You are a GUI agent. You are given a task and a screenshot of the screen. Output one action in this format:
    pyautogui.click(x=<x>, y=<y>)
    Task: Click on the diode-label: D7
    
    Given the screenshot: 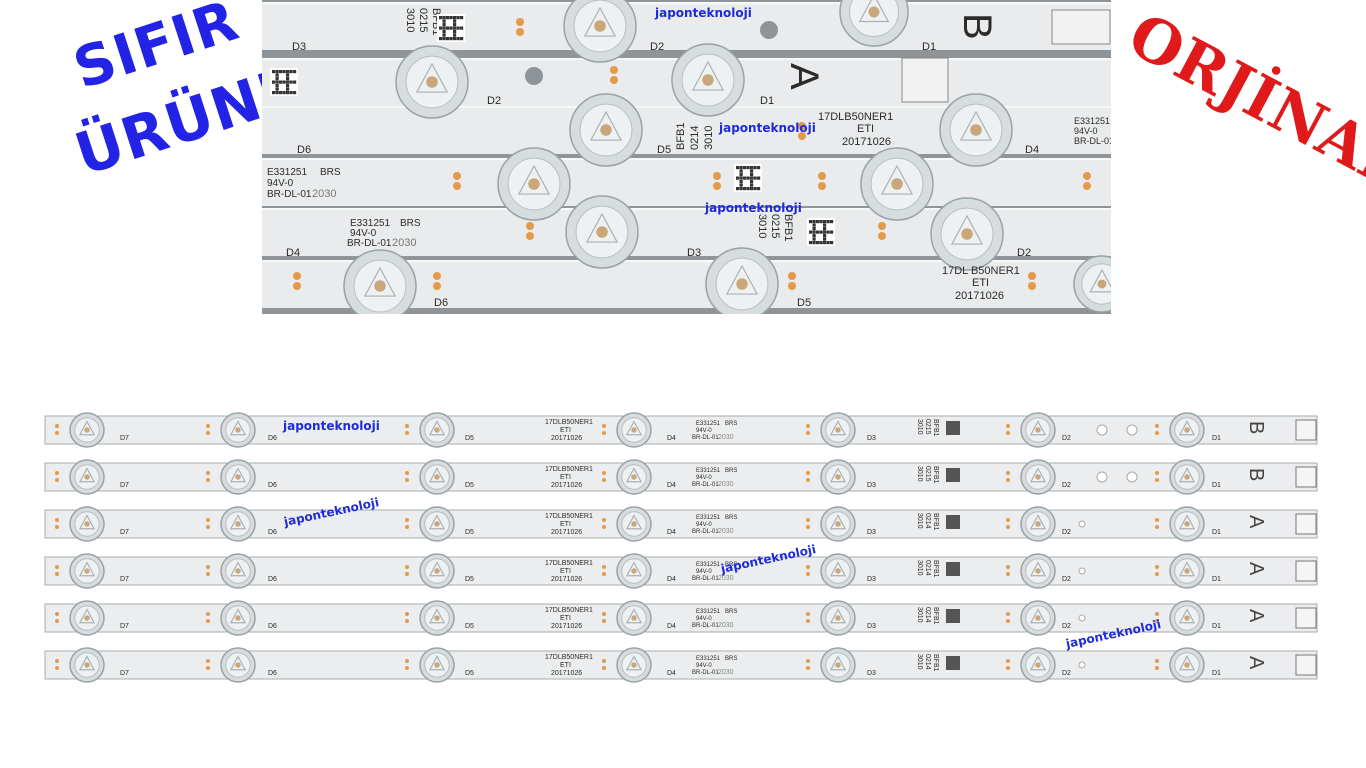 What is the action you would take?
    pyautogui.click(x=124, y=579)
    